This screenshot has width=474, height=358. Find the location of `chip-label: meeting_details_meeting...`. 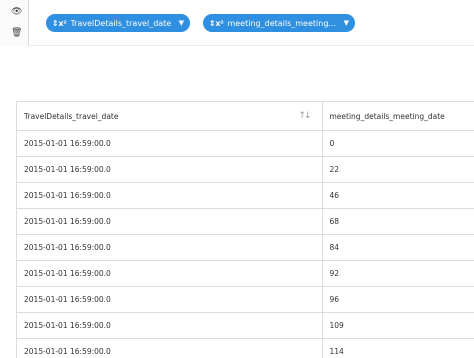

chip-label: meeting_details_meeting... is located at coordinates (282, 23).